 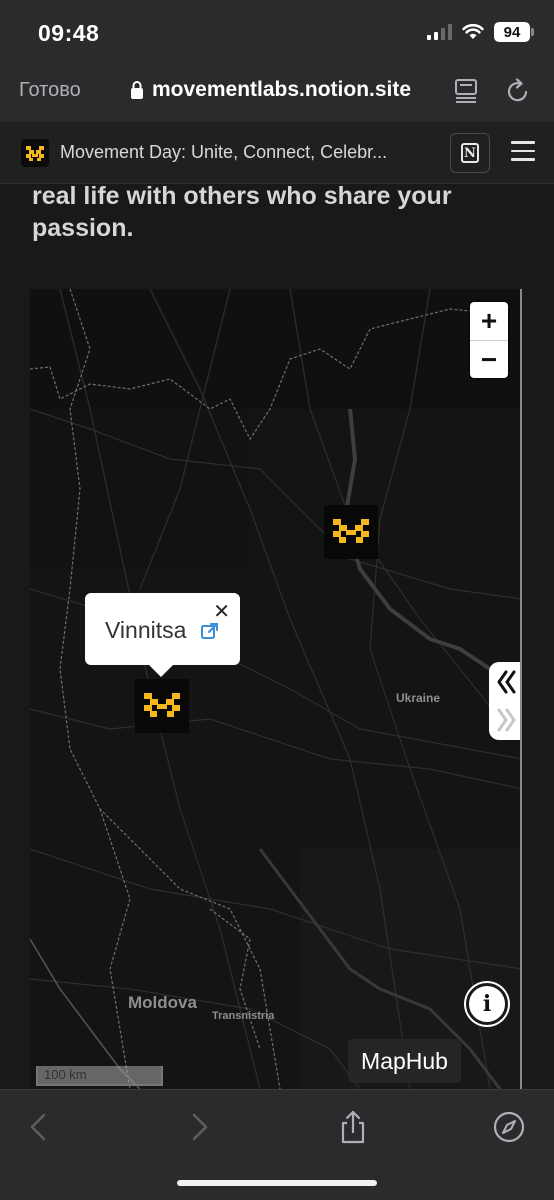 What do you see at coordinates (489, 359) in the screenshot?
I see `zoom-out-button: −` at bounding box center [489, 359].